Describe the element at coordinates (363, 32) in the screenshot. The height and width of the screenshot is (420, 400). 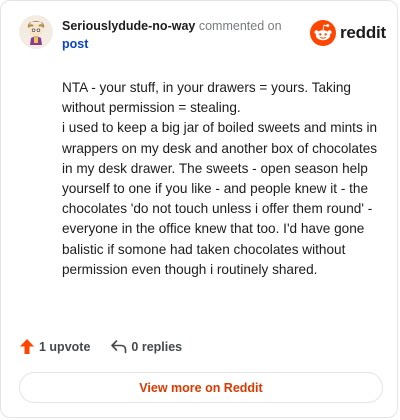
I see `reddit-wordmark: reddit` at that location.